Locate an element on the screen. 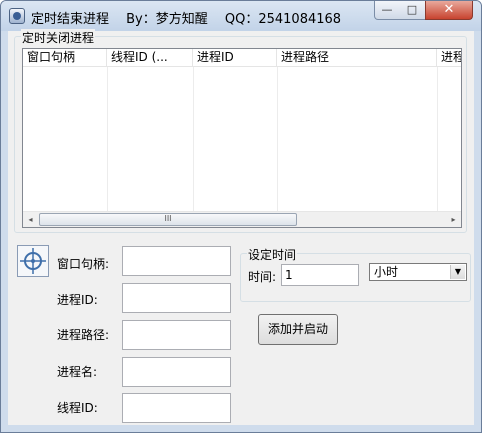 The height and width of the screenshot is (433, 482). window-handle-field is located at coordinates (176, 261).